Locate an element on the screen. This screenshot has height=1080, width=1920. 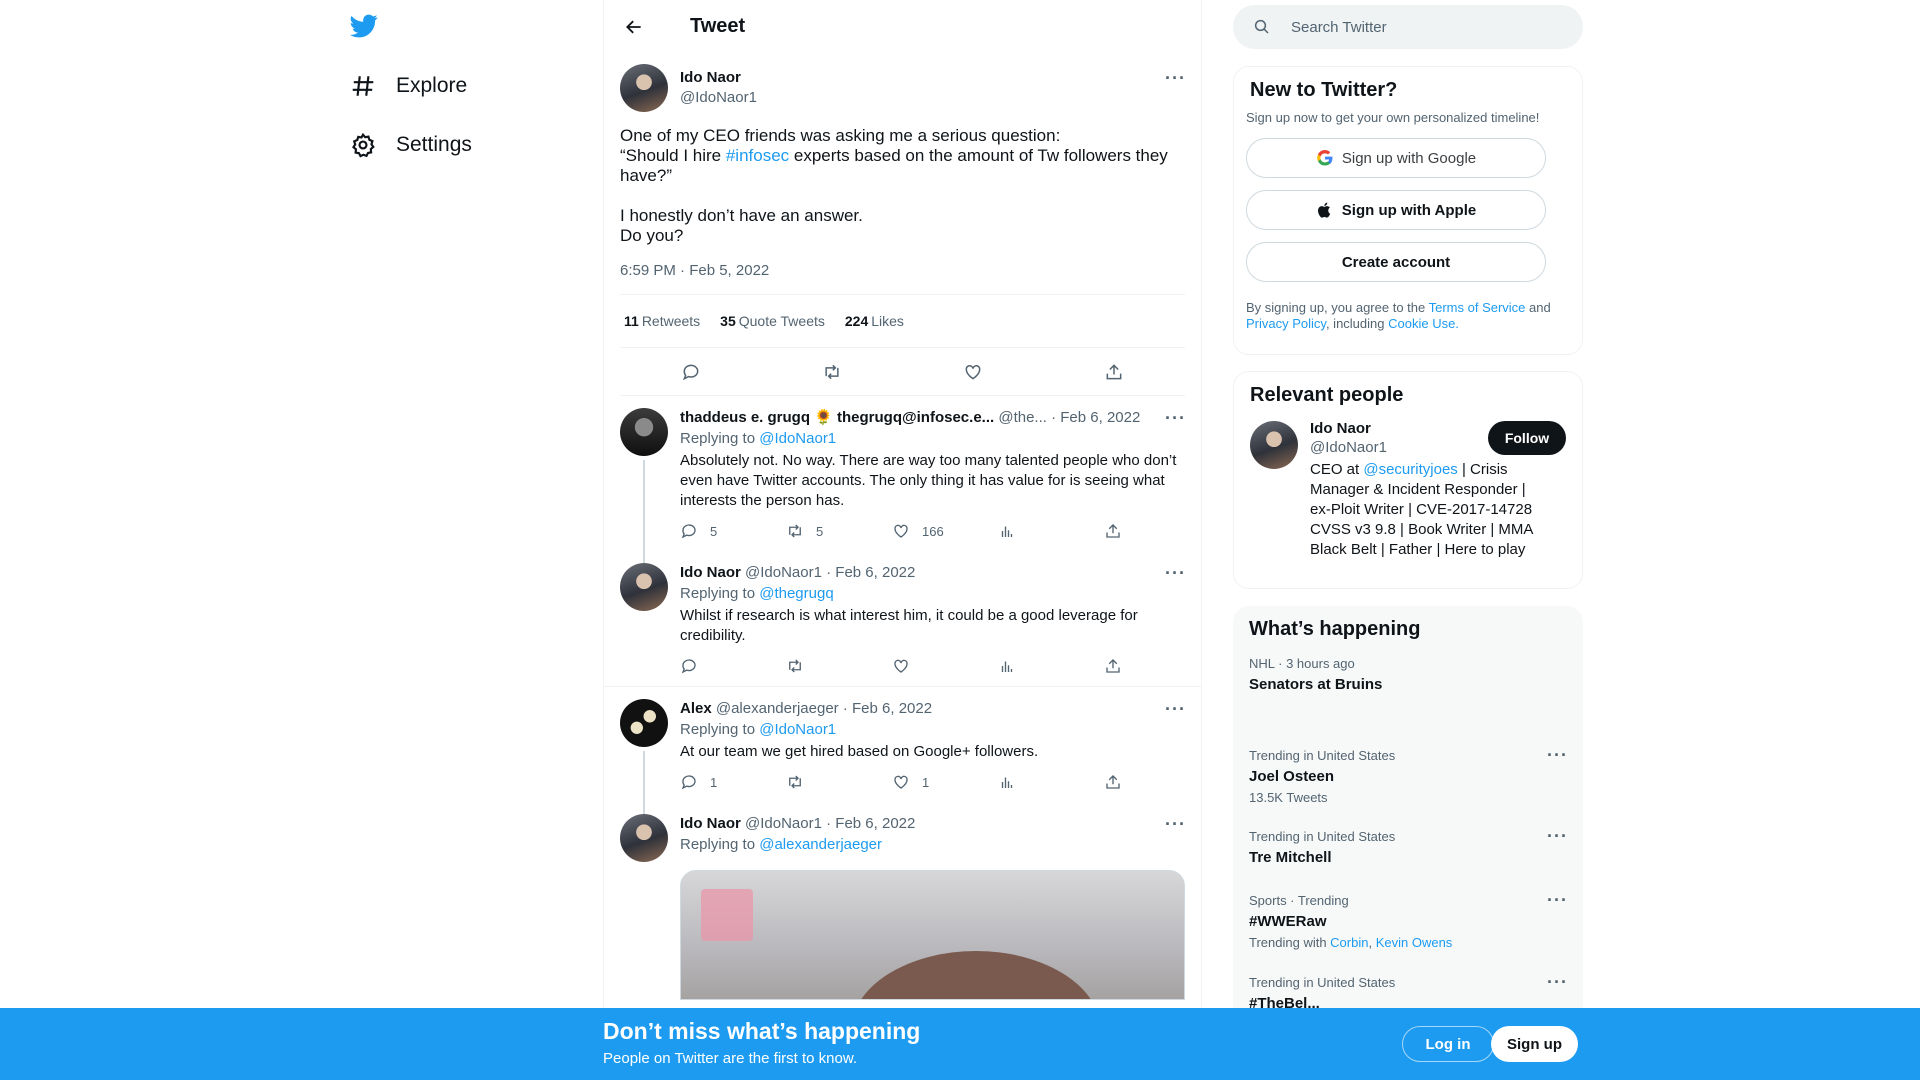
cookie-link: Cookie Use. is located at coordinates (1423, 323).